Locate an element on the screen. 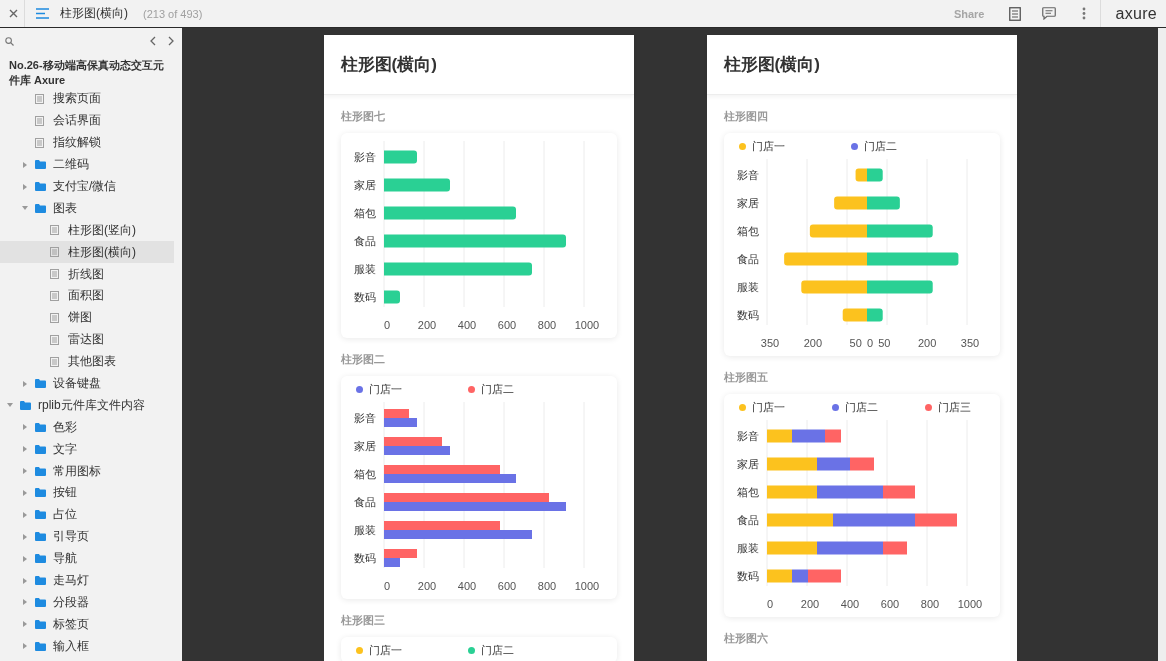  chevron-left-icon is located at coordinates (153, 41).